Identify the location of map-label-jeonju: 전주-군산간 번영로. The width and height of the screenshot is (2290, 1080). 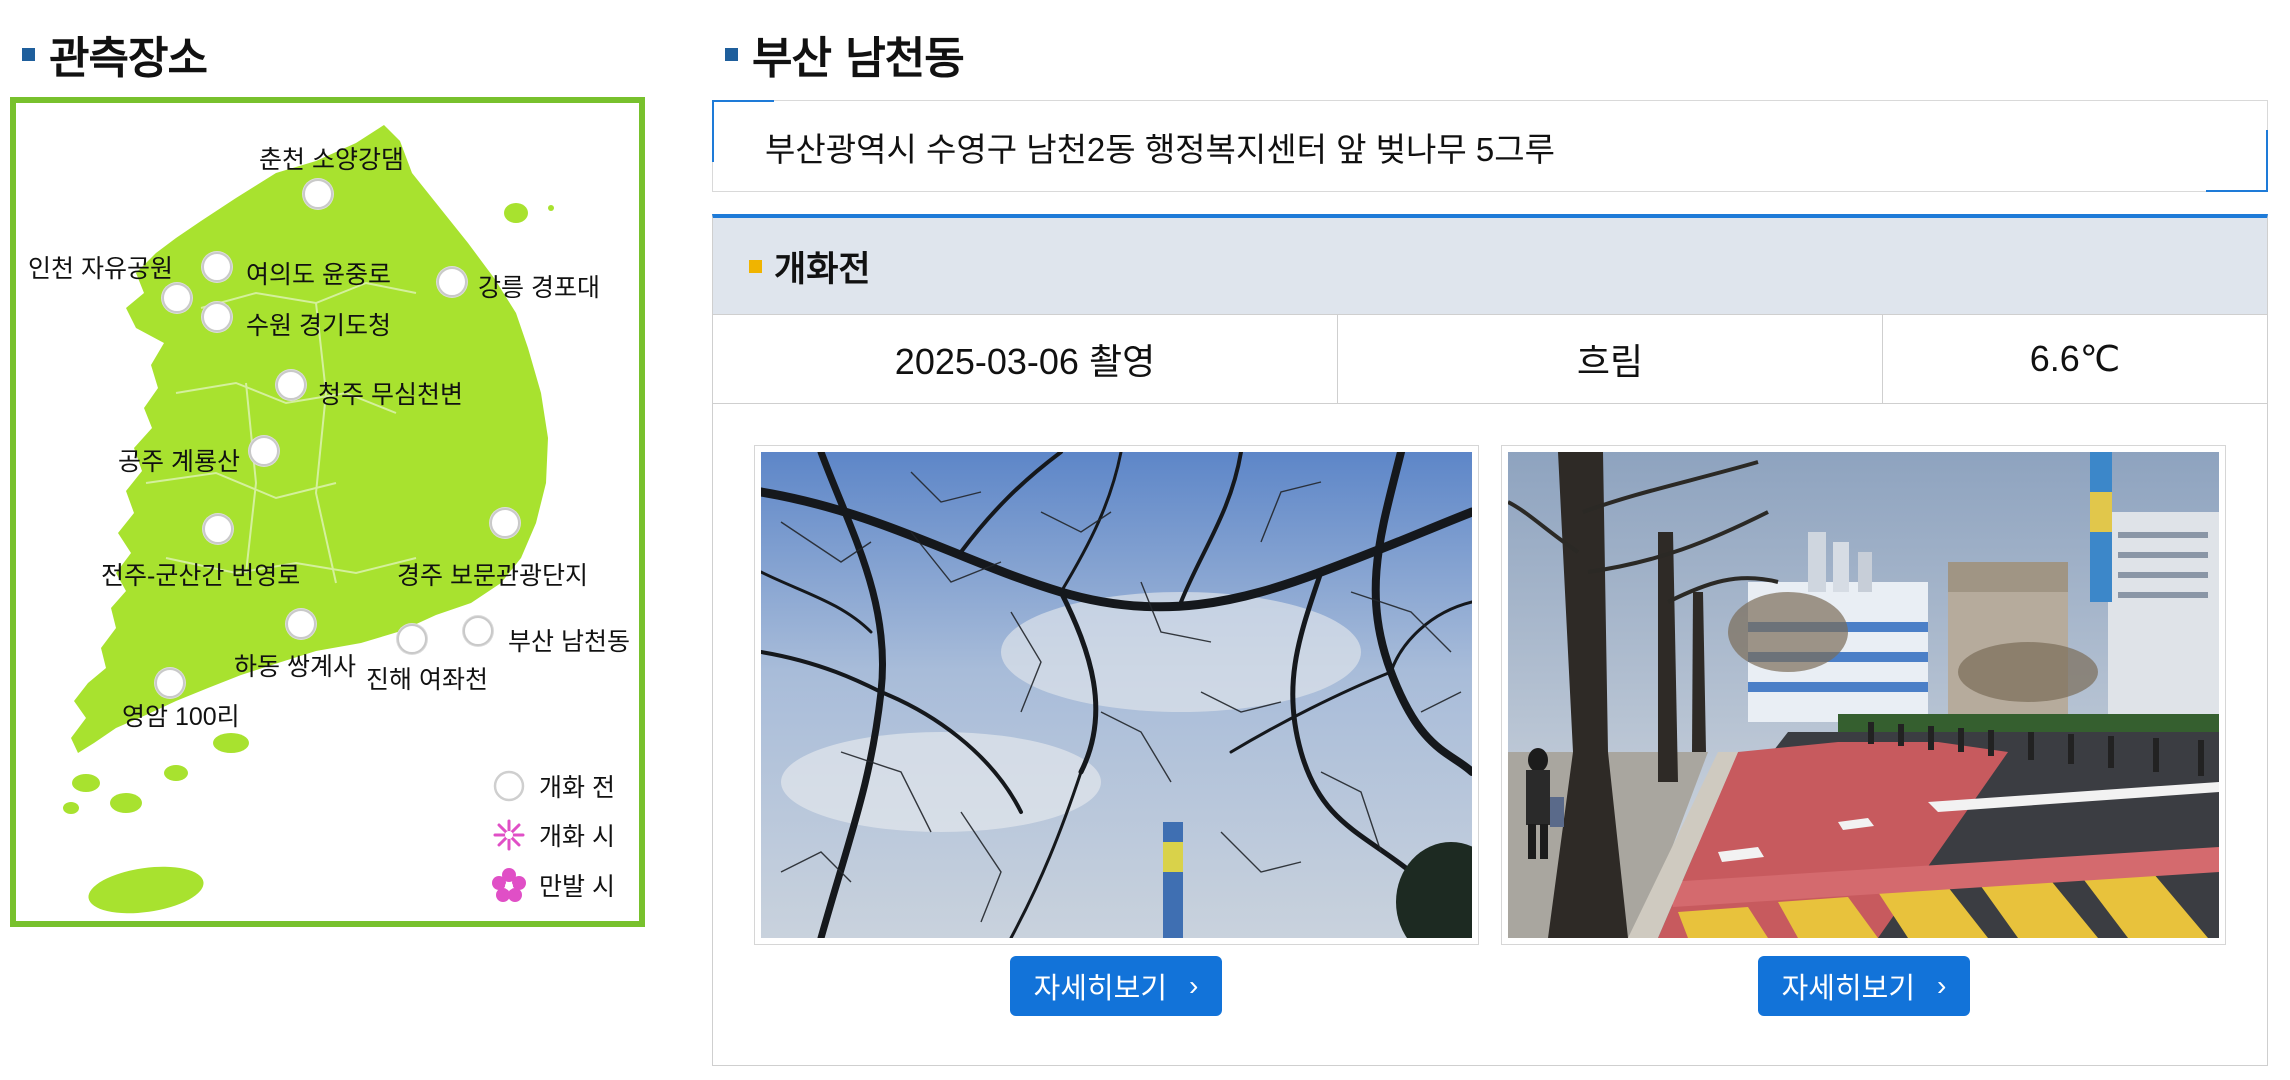
(200, 574).